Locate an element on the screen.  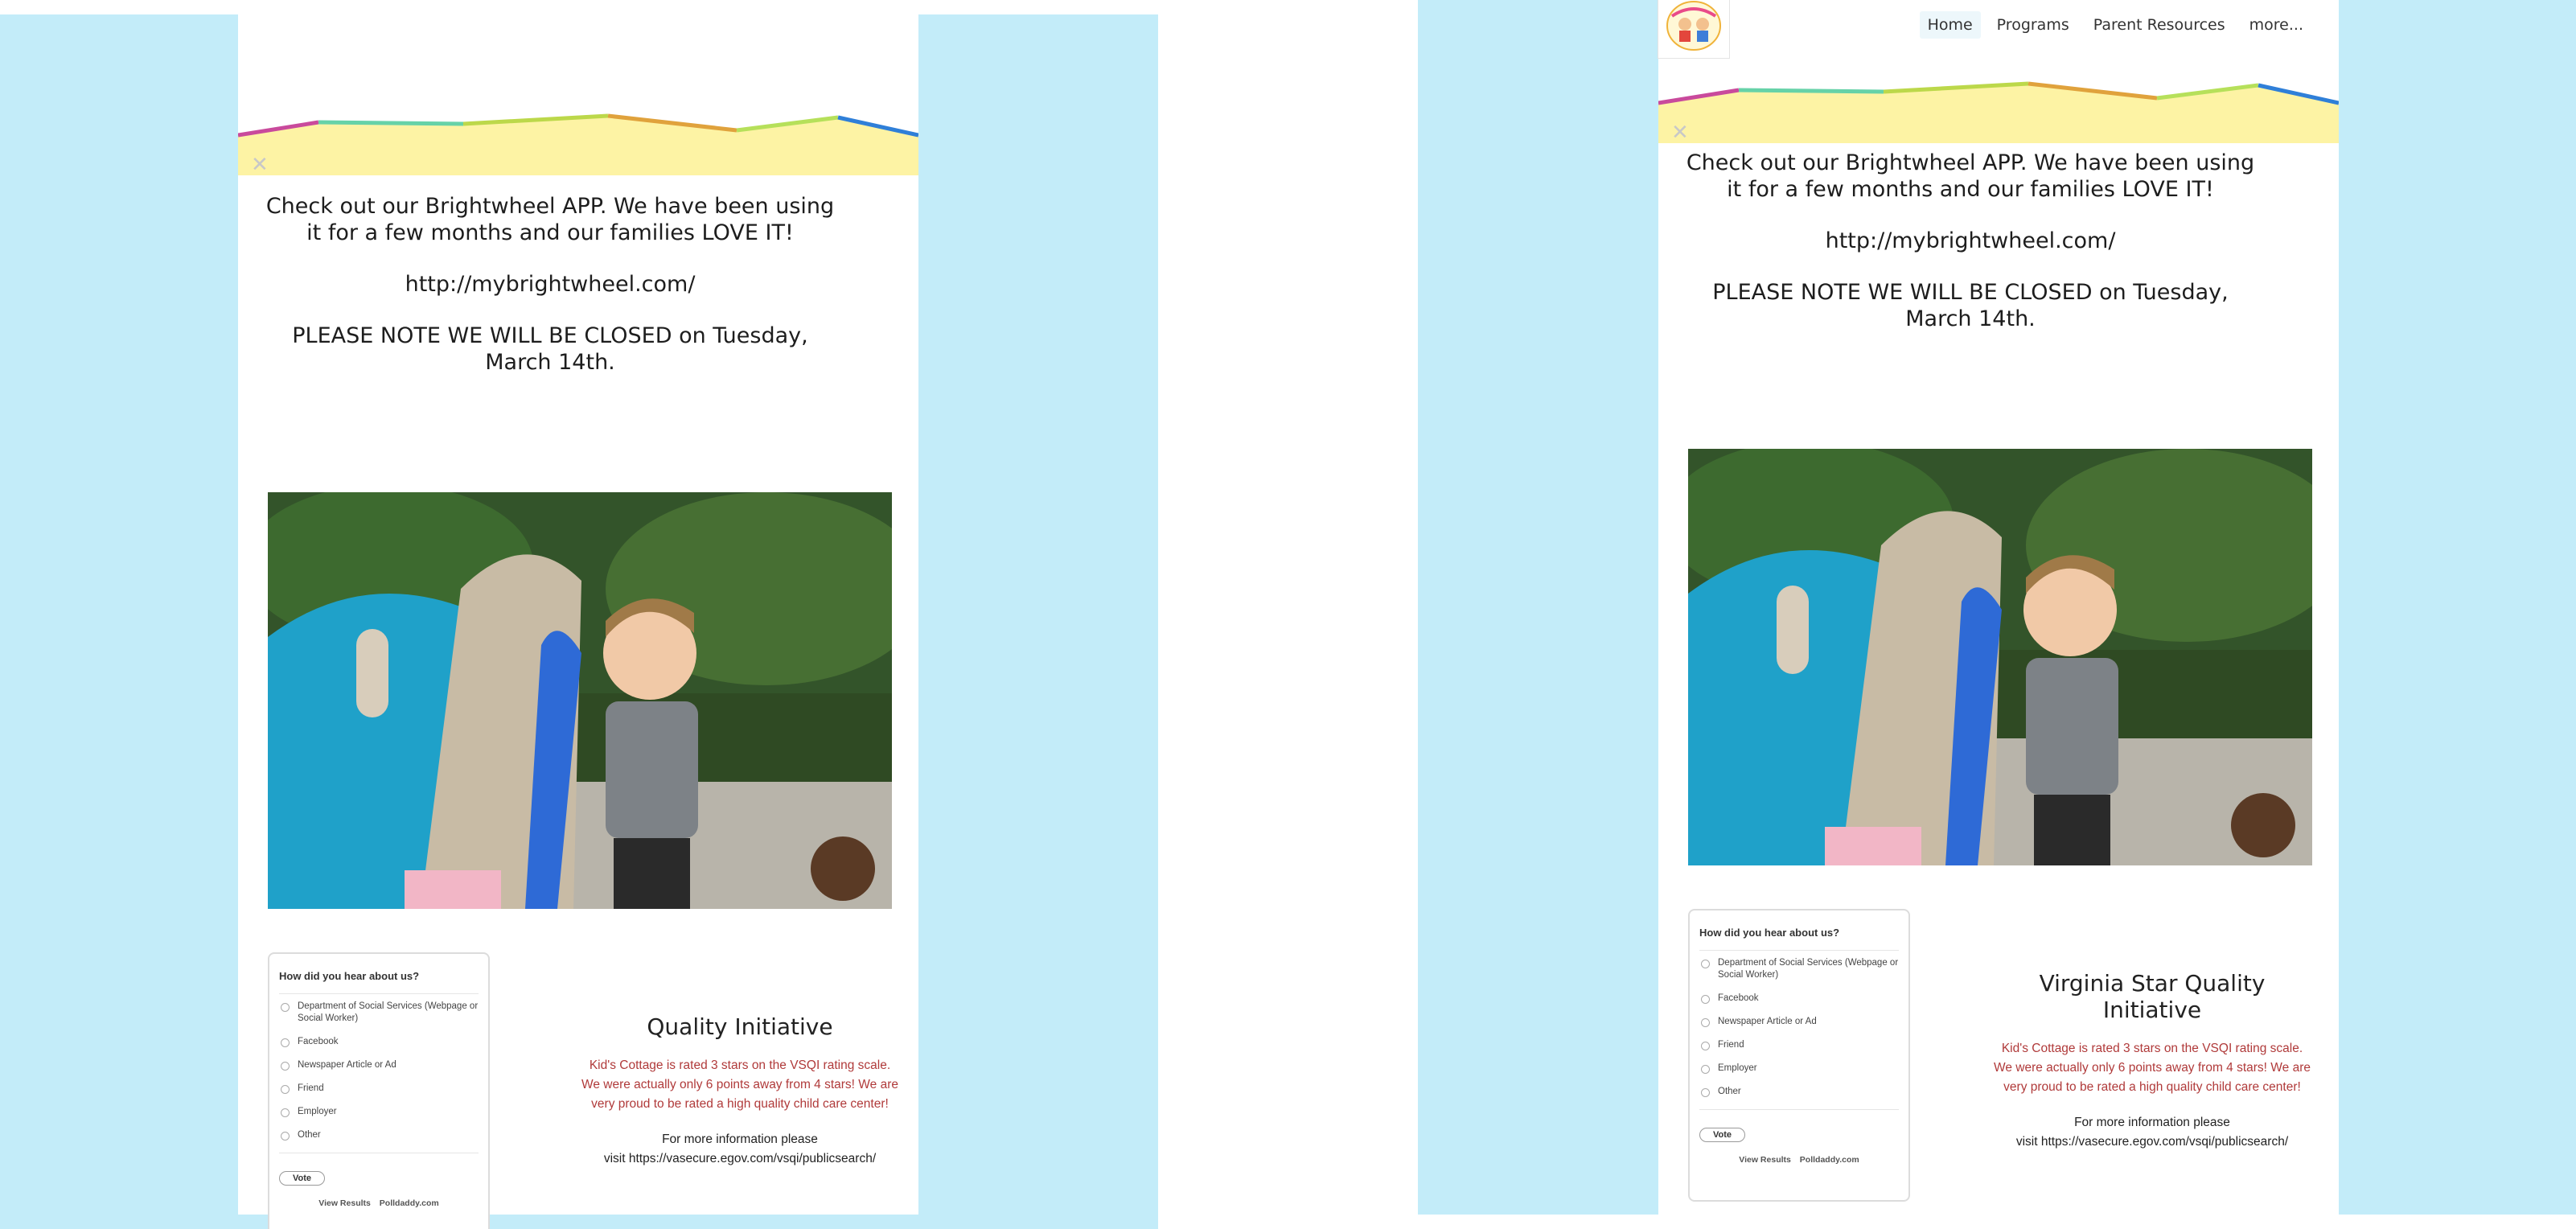
quality-title: Quality Initiative is located at coordinates (740, 1026).